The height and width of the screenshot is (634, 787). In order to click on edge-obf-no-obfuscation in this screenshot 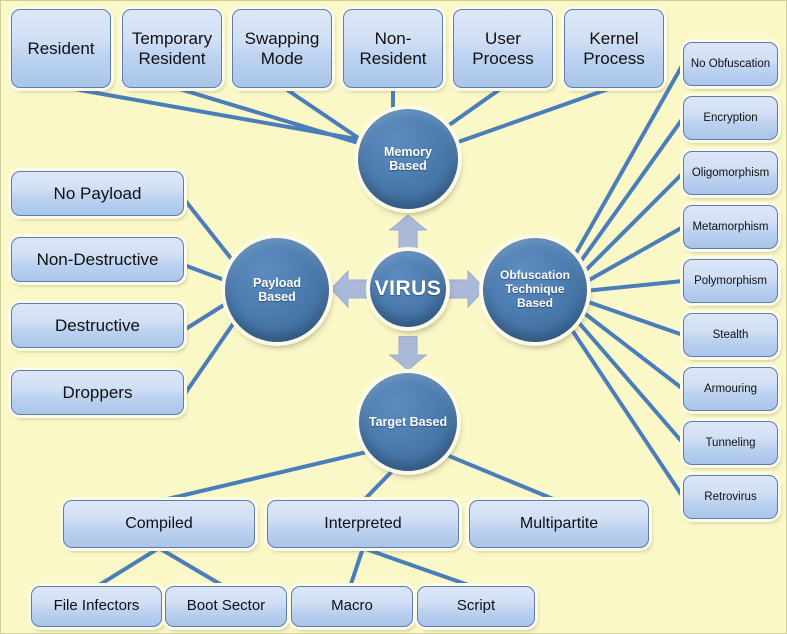, I will do `click(625, 166)`.